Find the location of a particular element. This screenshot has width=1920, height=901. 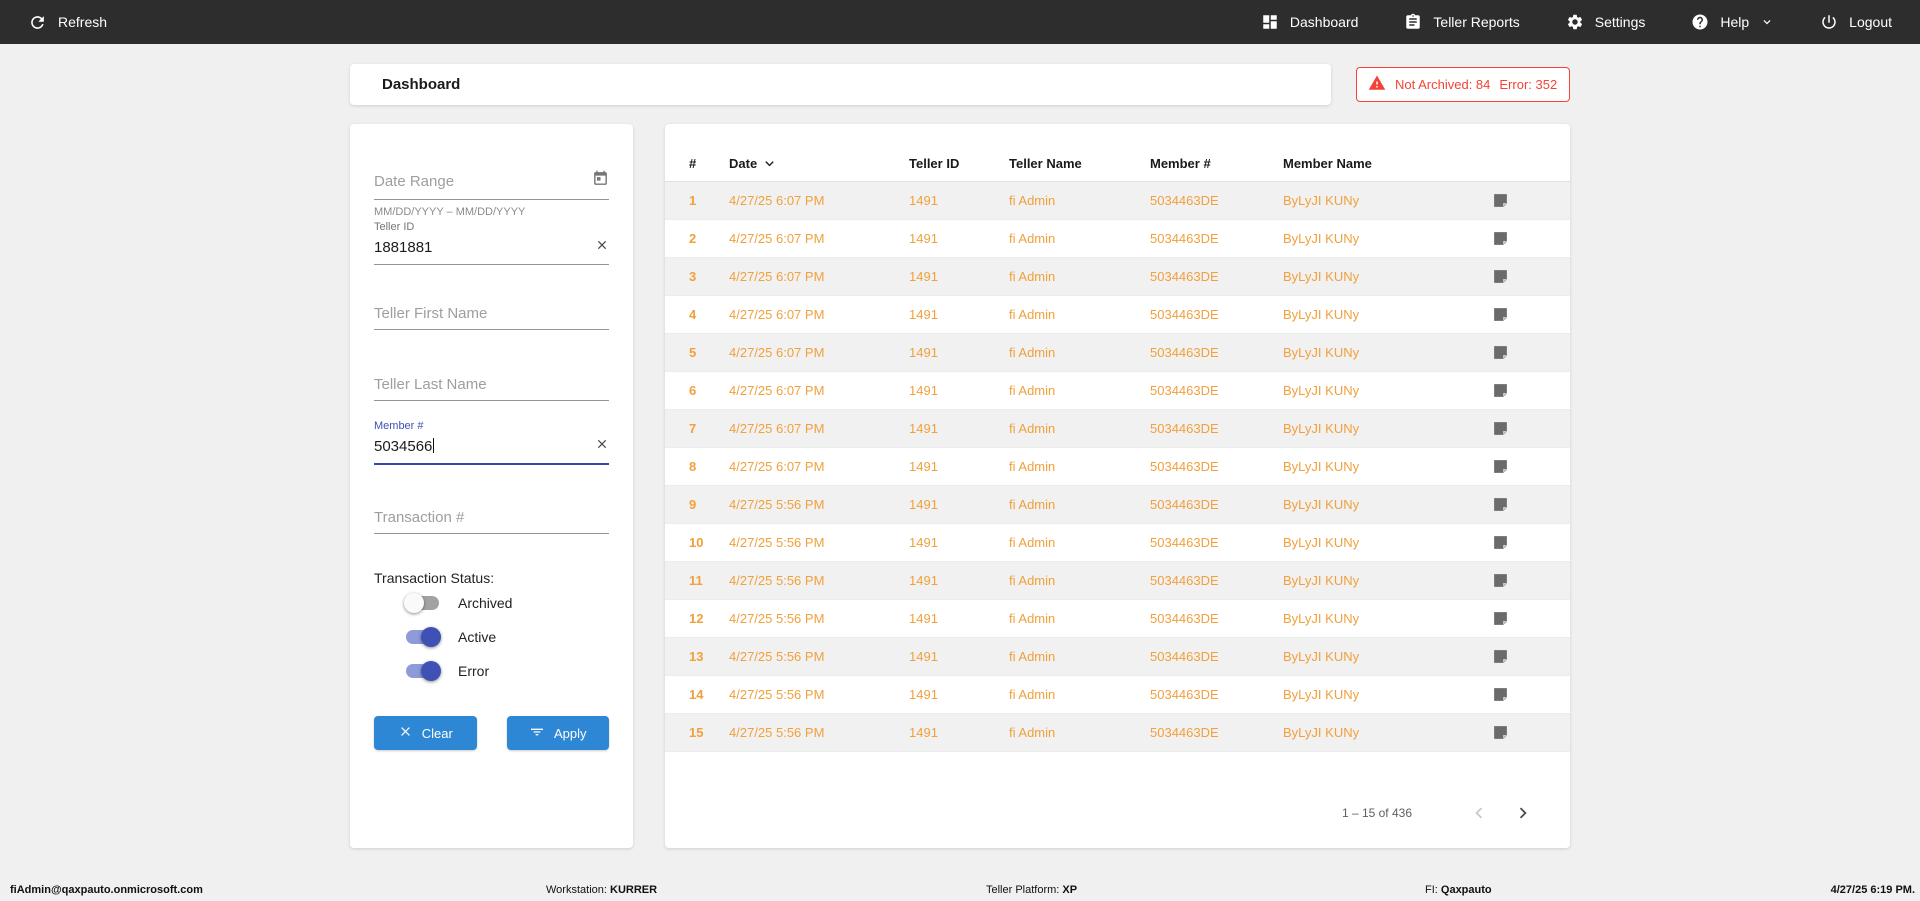

transaction-number-field: Transaction # is located at coordinates (491, 521).